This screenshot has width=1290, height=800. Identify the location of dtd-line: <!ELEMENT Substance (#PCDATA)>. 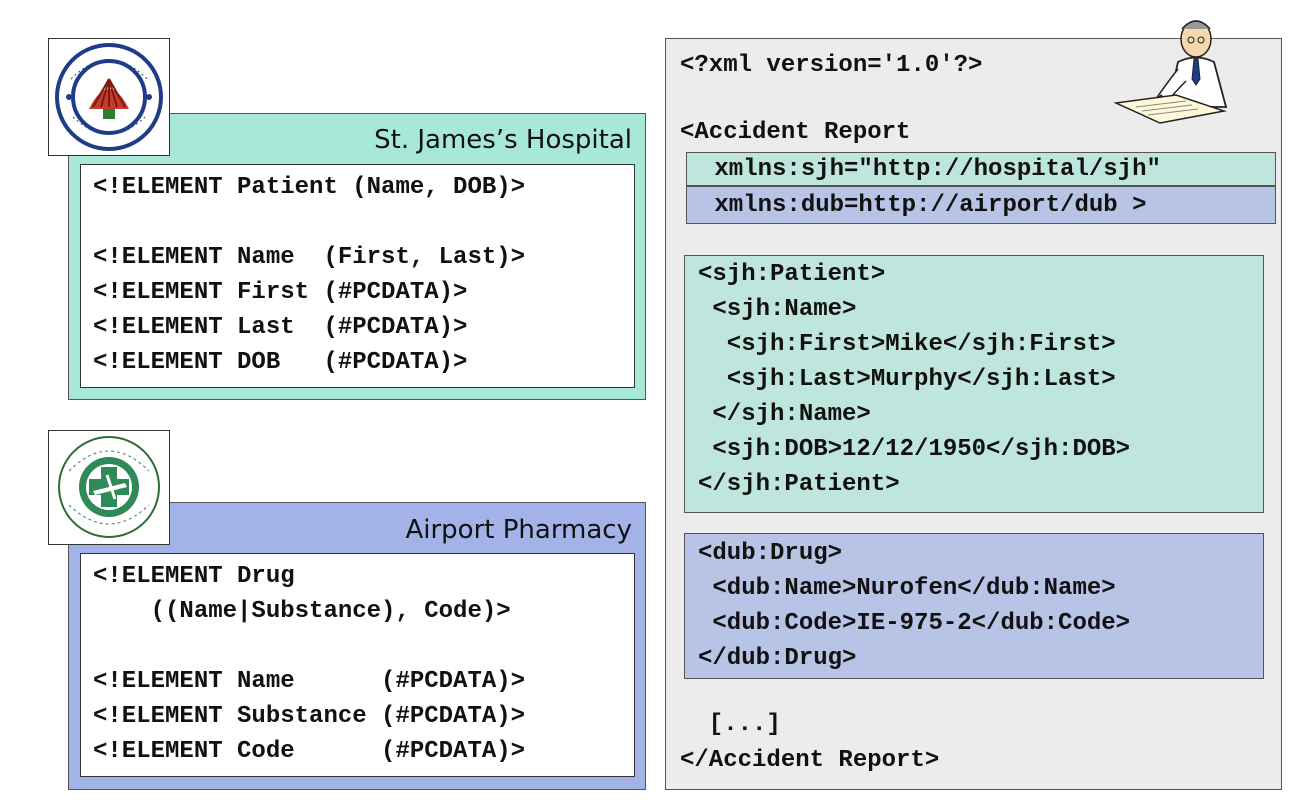
(309, 716).